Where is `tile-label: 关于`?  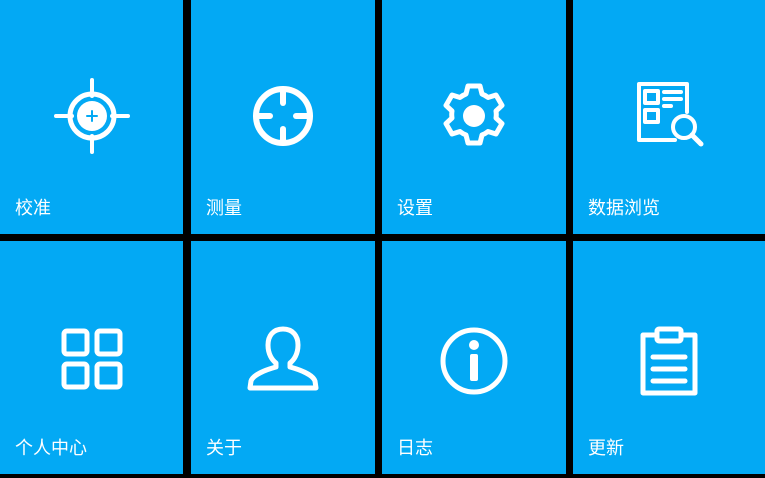
tile-label: 关于 is located at coordinates (224, 448).